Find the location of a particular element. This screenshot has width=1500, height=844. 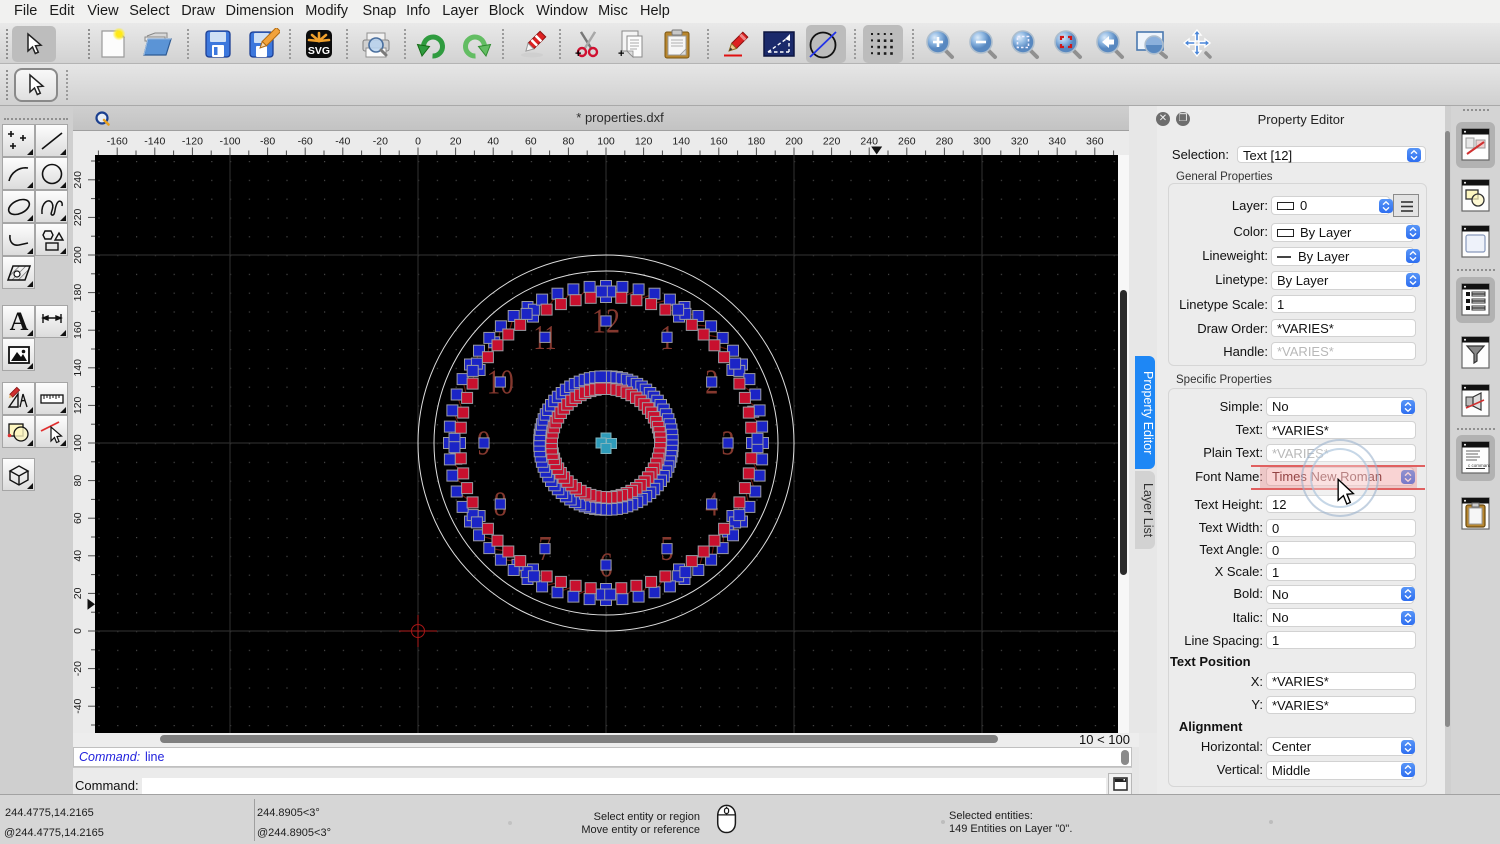

svg-text: 260 is located at coordinates (907, 142).